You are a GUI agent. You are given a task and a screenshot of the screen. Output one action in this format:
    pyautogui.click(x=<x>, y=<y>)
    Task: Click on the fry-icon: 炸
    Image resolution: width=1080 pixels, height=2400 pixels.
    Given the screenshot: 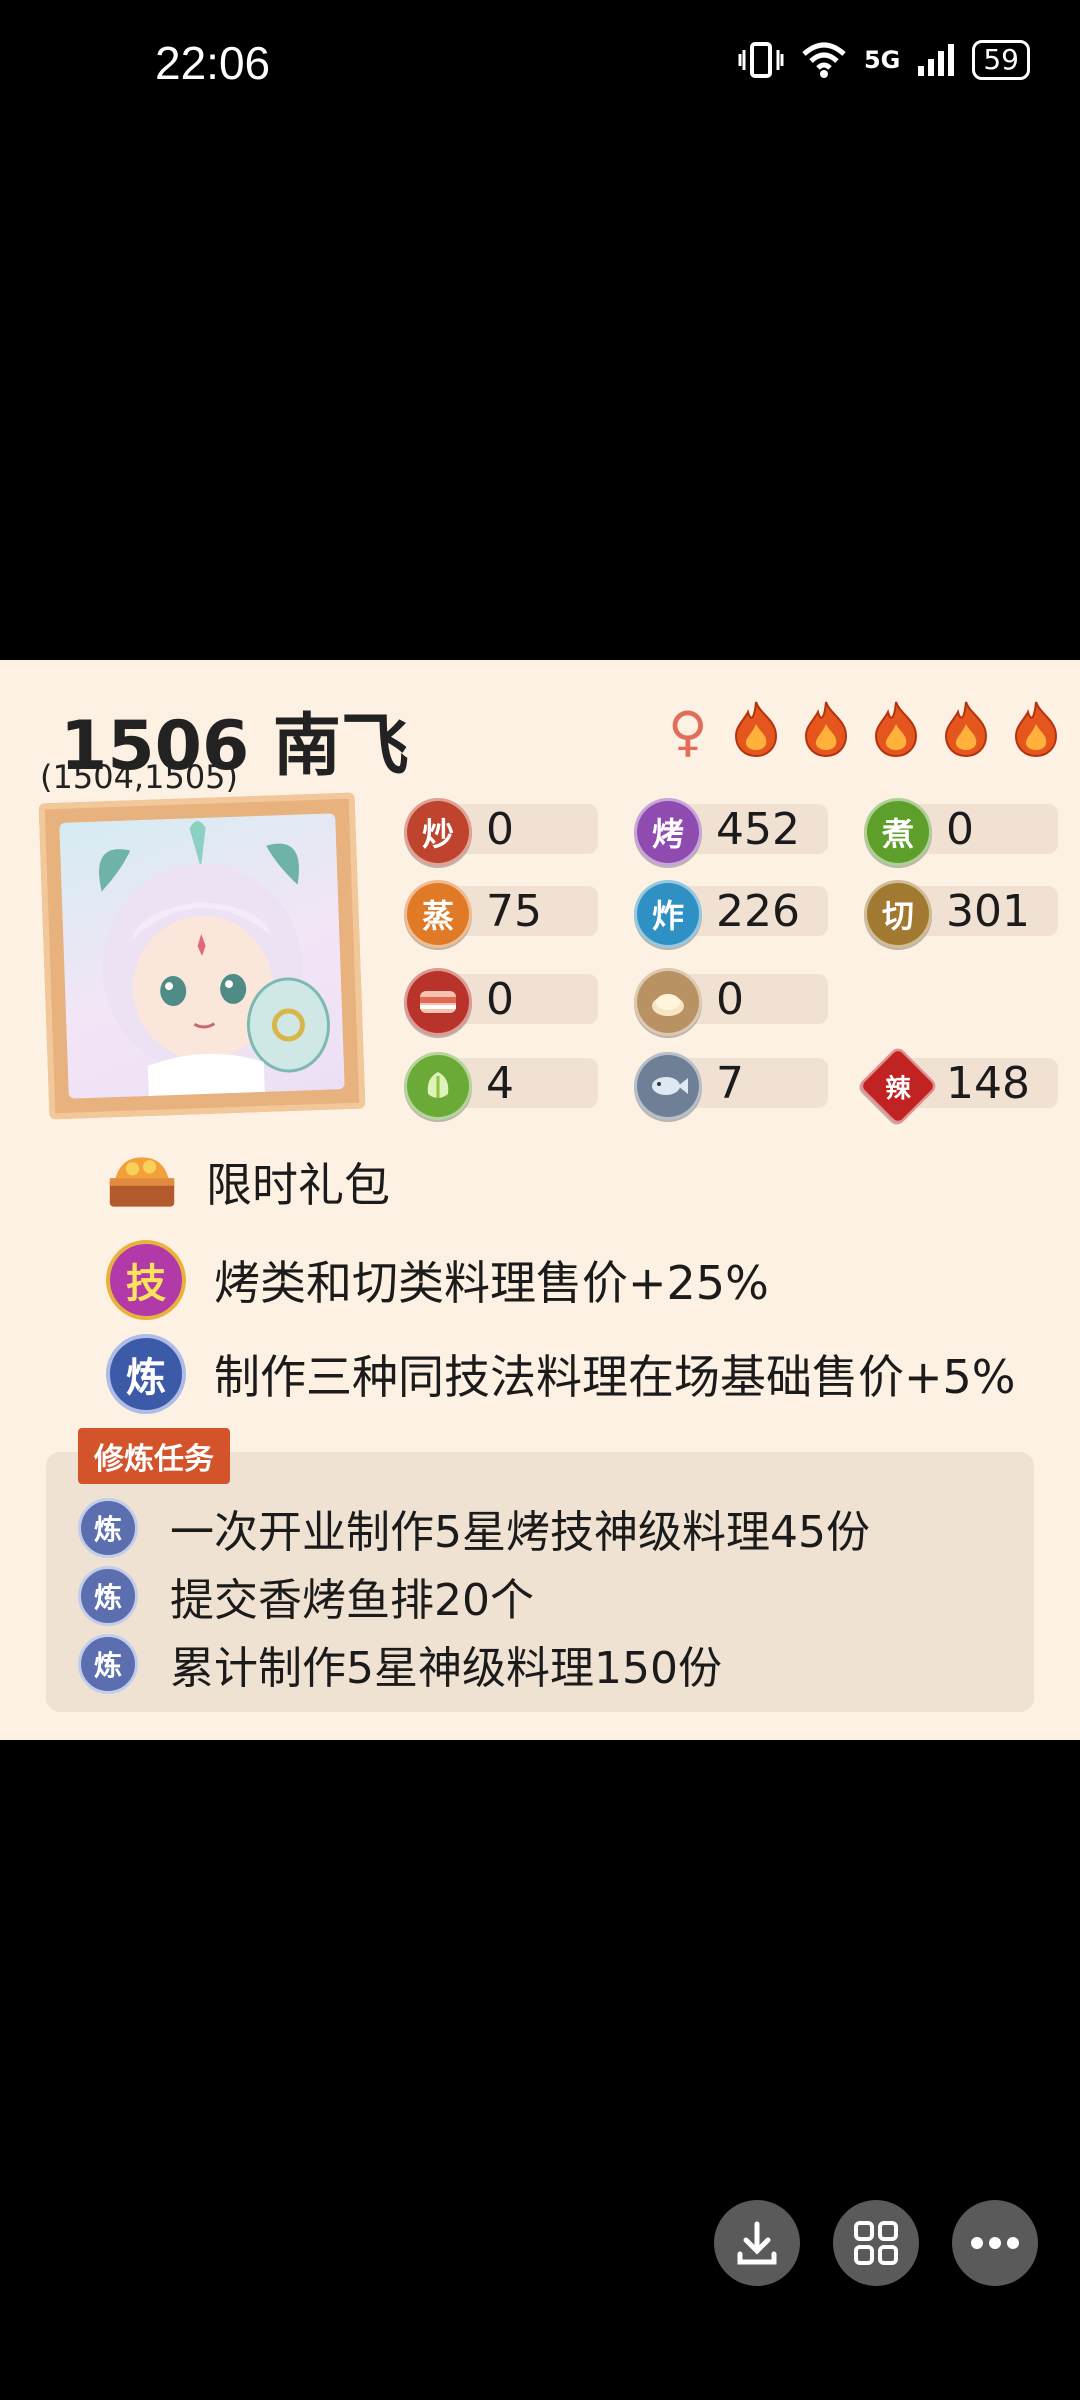 What is the action you would take?
    pyautogui.click(x=668, y=914)
    